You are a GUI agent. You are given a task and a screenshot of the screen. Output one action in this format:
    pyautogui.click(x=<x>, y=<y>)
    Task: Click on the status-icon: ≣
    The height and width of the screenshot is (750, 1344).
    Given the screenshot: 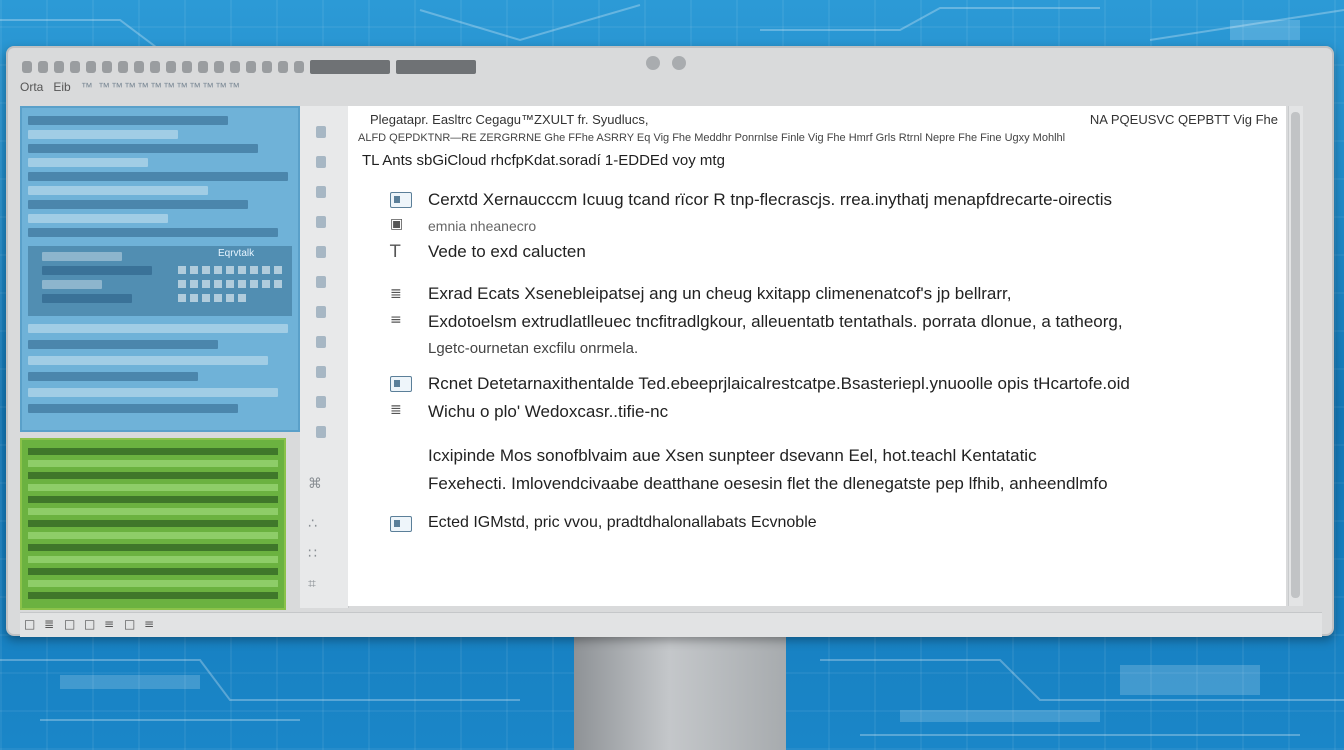 What is the action you would take?
    pyautogui.click(x=49, y=624)
    